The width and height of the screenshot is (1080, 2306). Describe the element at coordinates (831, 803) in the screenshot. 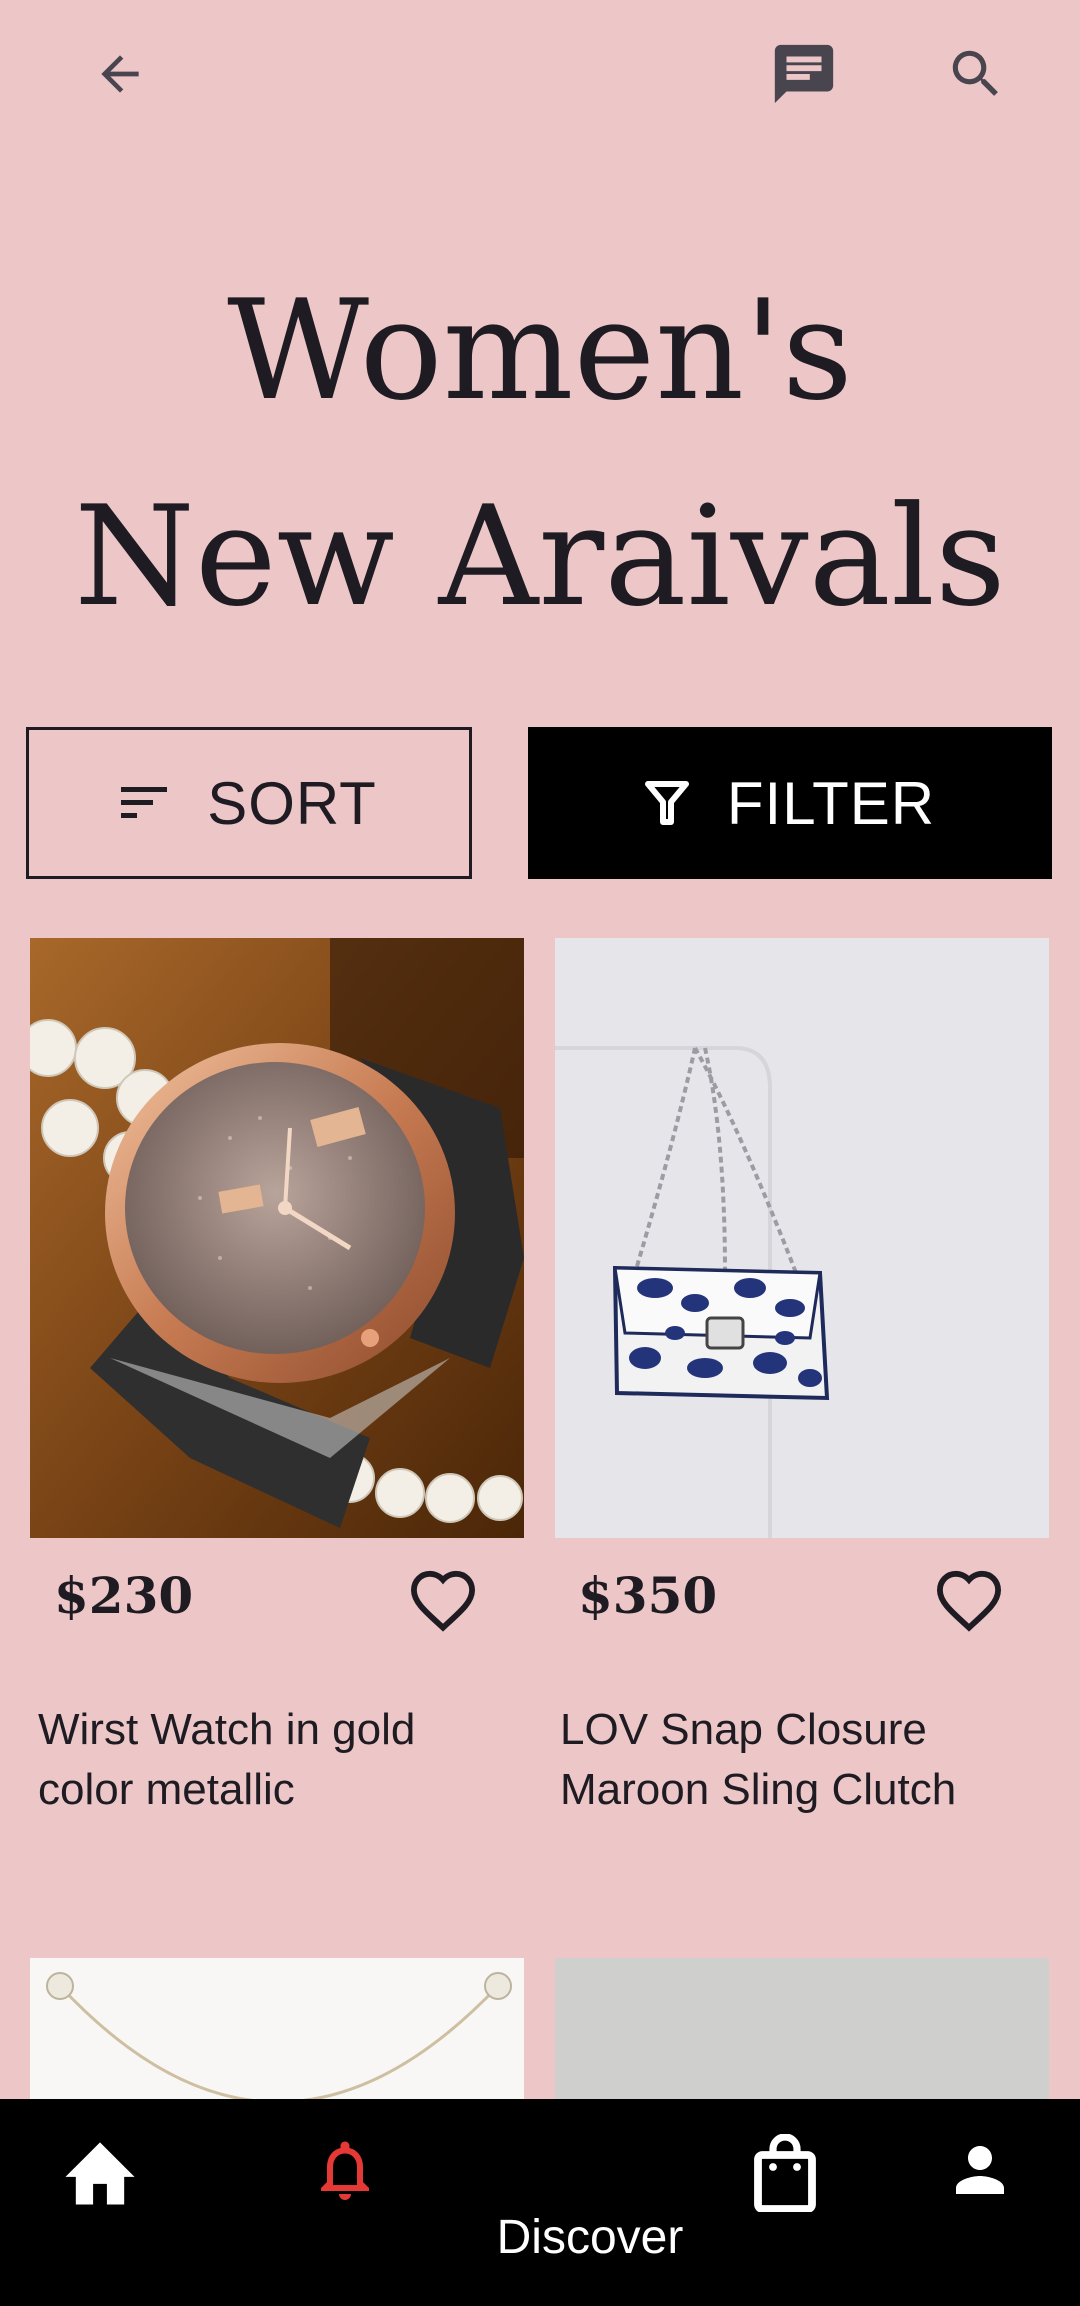

I see `filter-label: FILTER` at that location.